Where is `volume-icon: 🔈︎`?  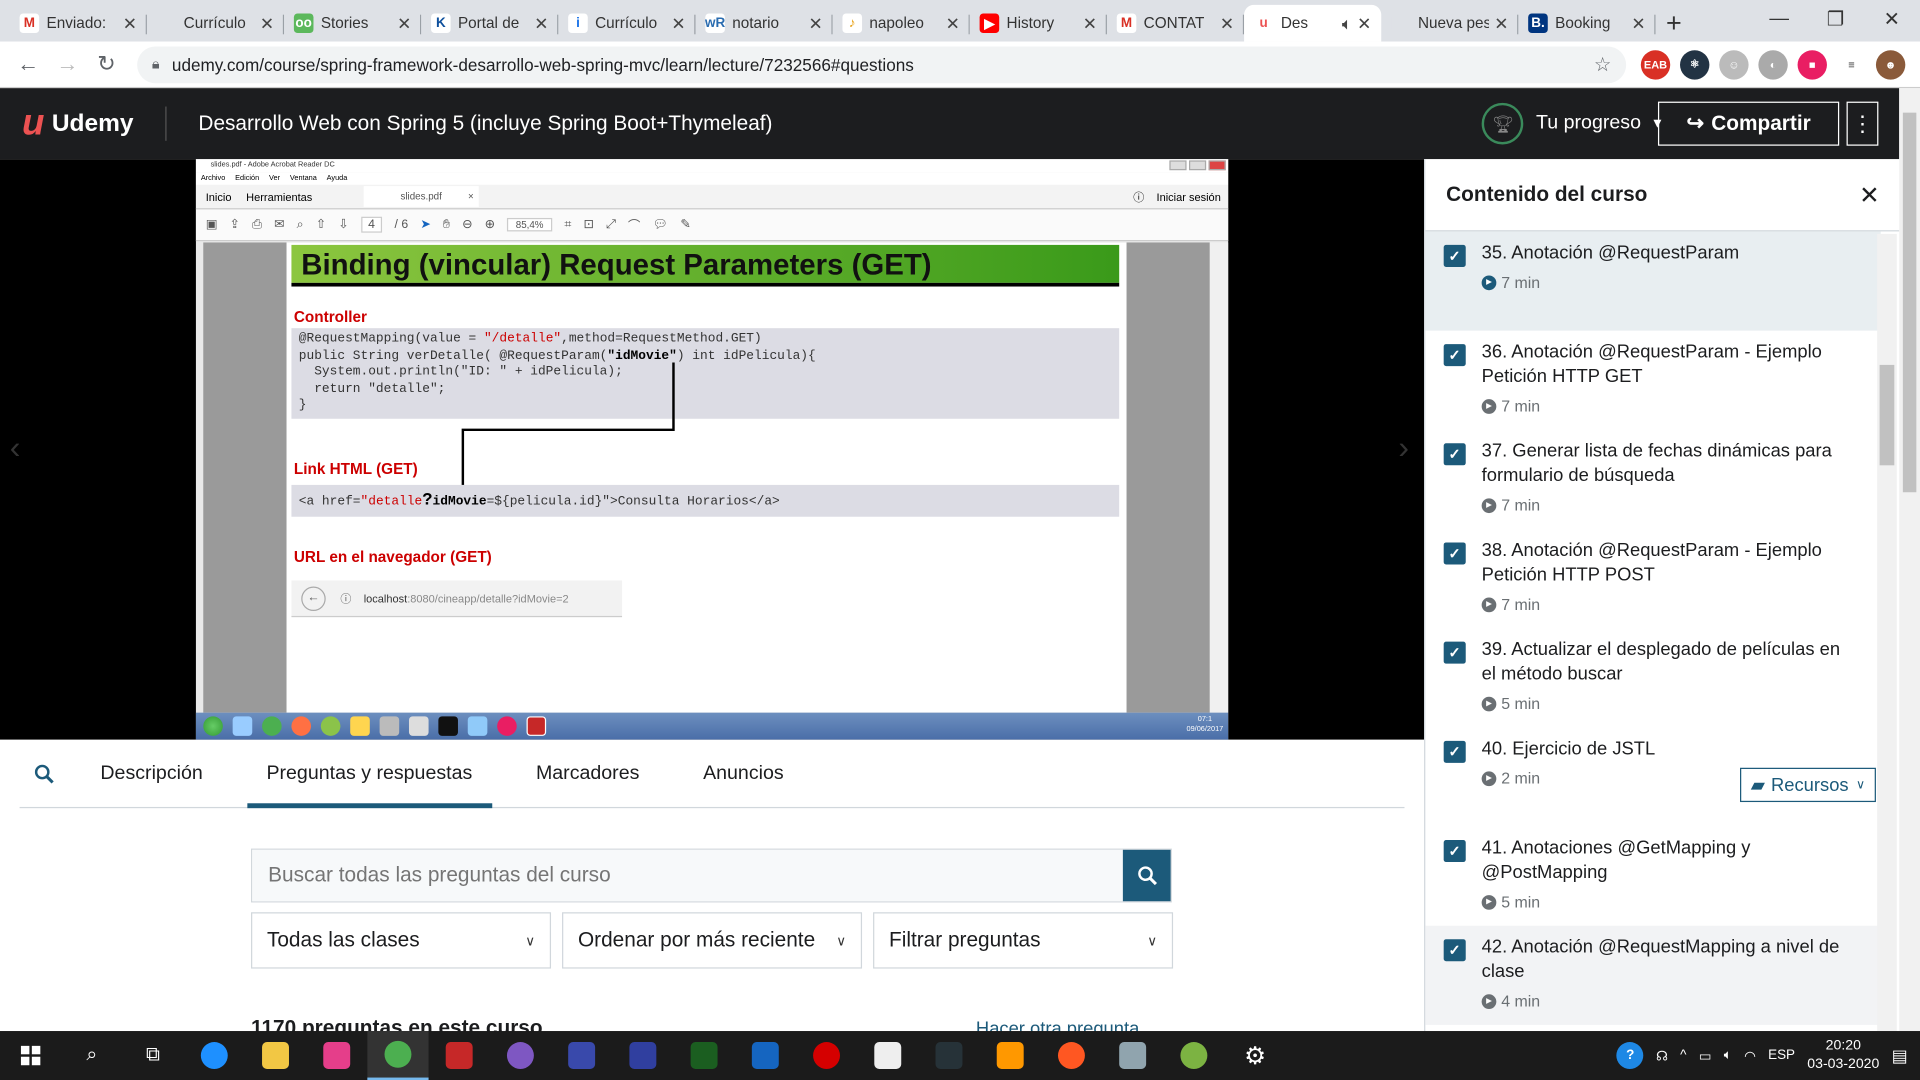 volume-icon: 🔈︎ is located at coordinates (1728, 1056).